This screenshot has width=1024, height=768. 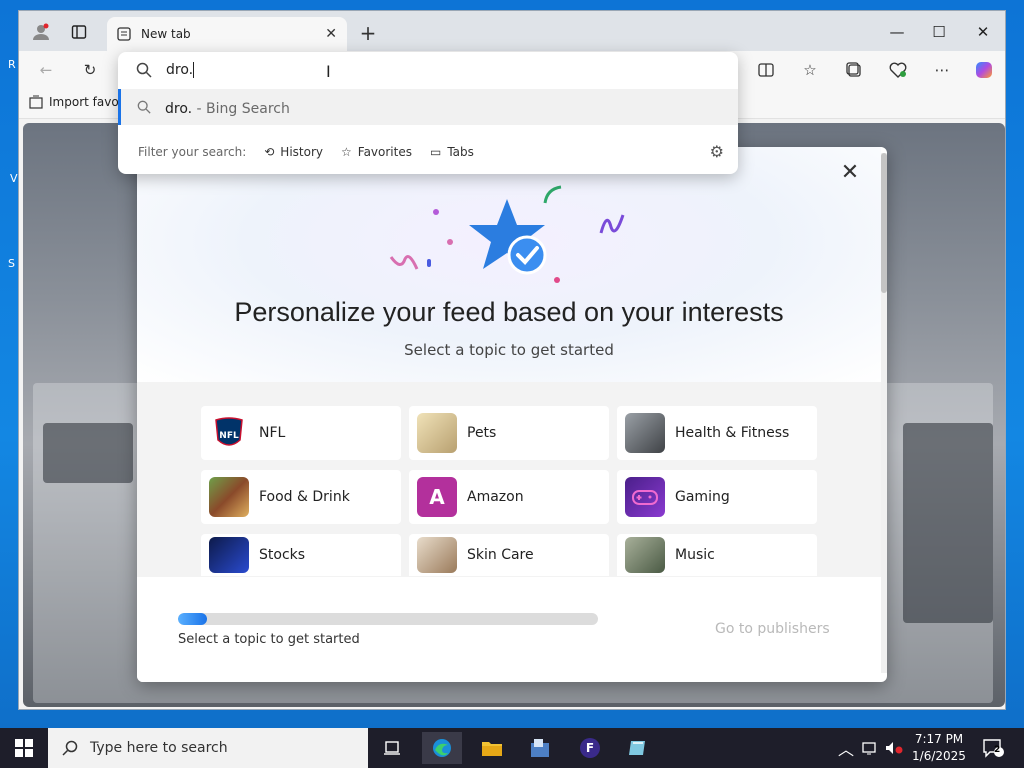 I want to click on topic-amazon: A Amazon, so click(x=509, y=497).